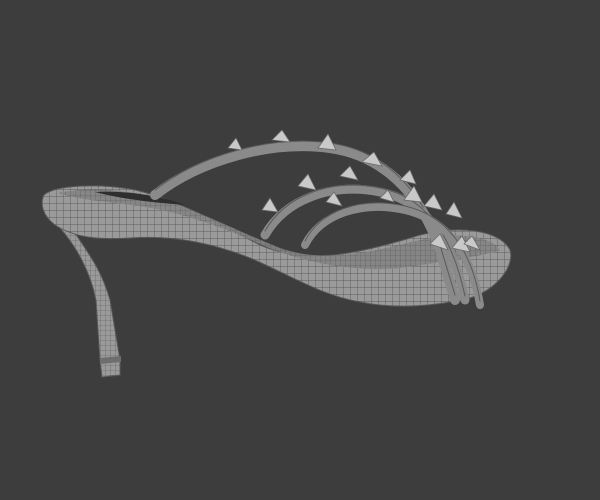  Describe the element at coordinates (90, 301) in the screenshot. I see `heel` at that location.